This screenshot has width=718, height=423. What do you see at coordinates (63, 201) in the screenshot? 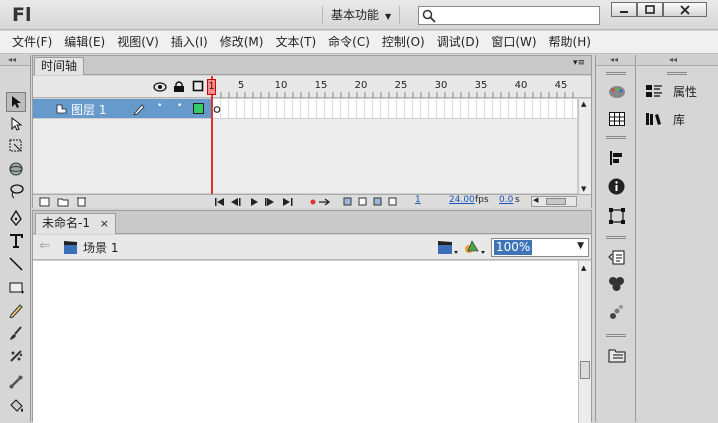
I see `new-folder-icon` at bounding box center [63, 201].